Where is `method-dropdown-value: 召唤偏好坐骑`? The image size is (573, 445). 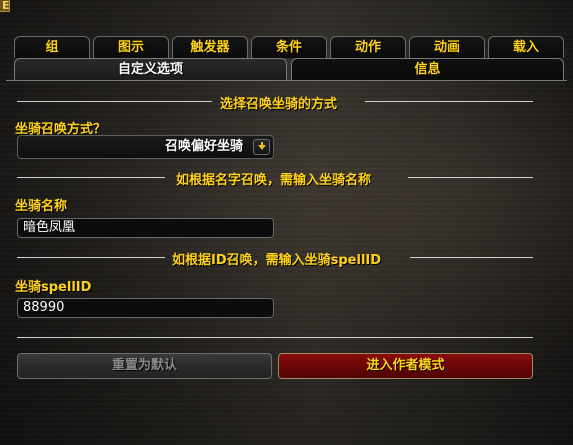
method-dropdown-value: 召唤偏好坐骑 is located at coordinates (203, 146).